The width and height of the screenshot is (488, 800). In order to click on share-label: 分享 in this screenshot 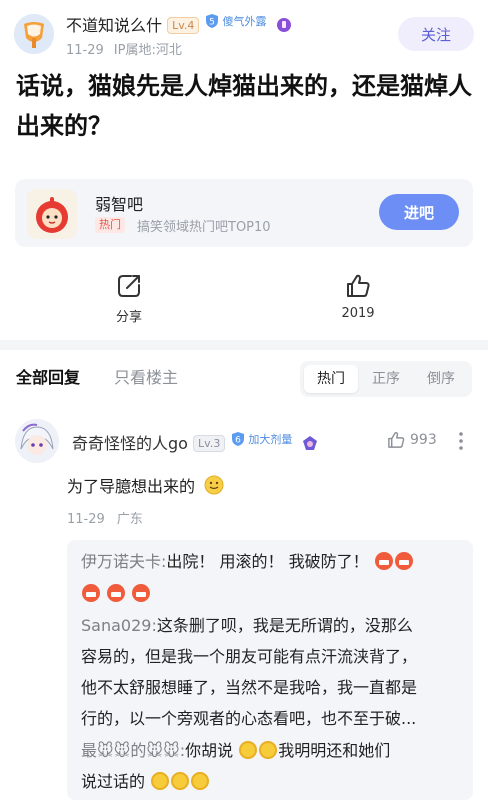, I will do `click(128, 317)`.